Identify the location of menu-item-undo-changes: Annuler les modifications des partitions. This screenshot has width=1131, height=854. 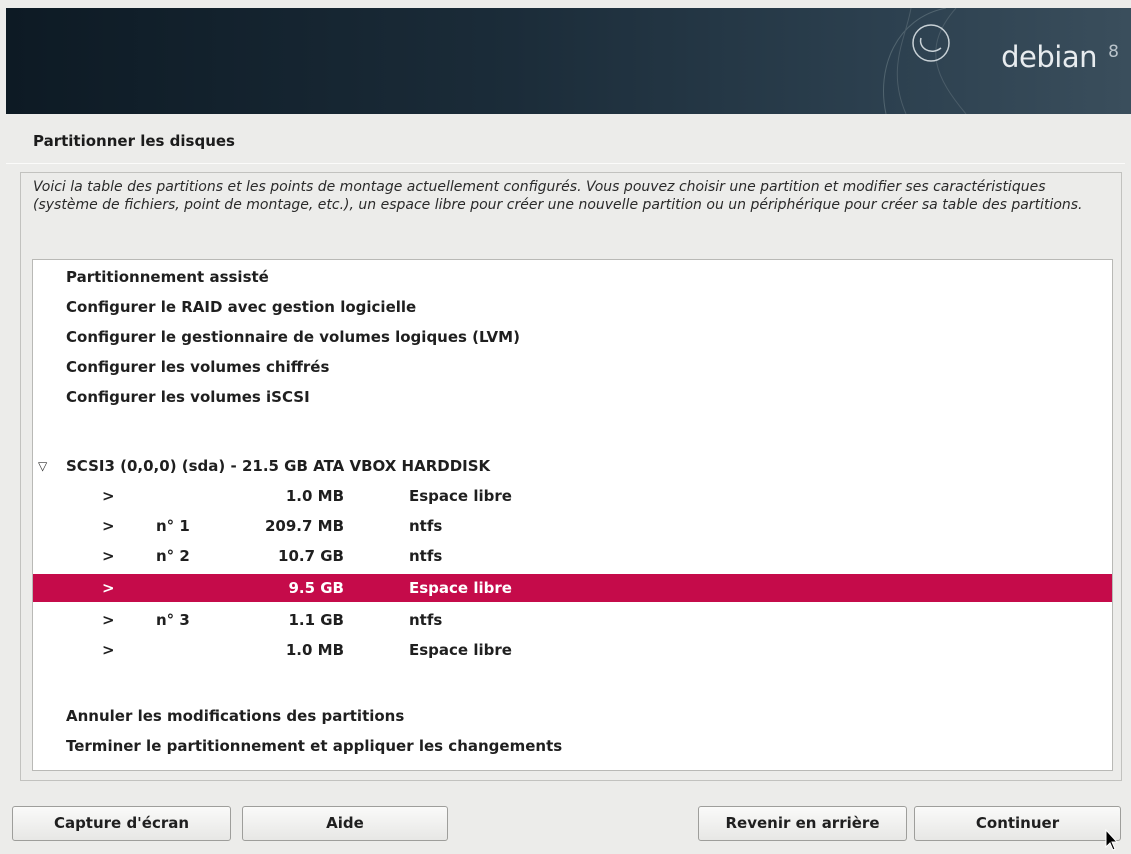
(572, 716).